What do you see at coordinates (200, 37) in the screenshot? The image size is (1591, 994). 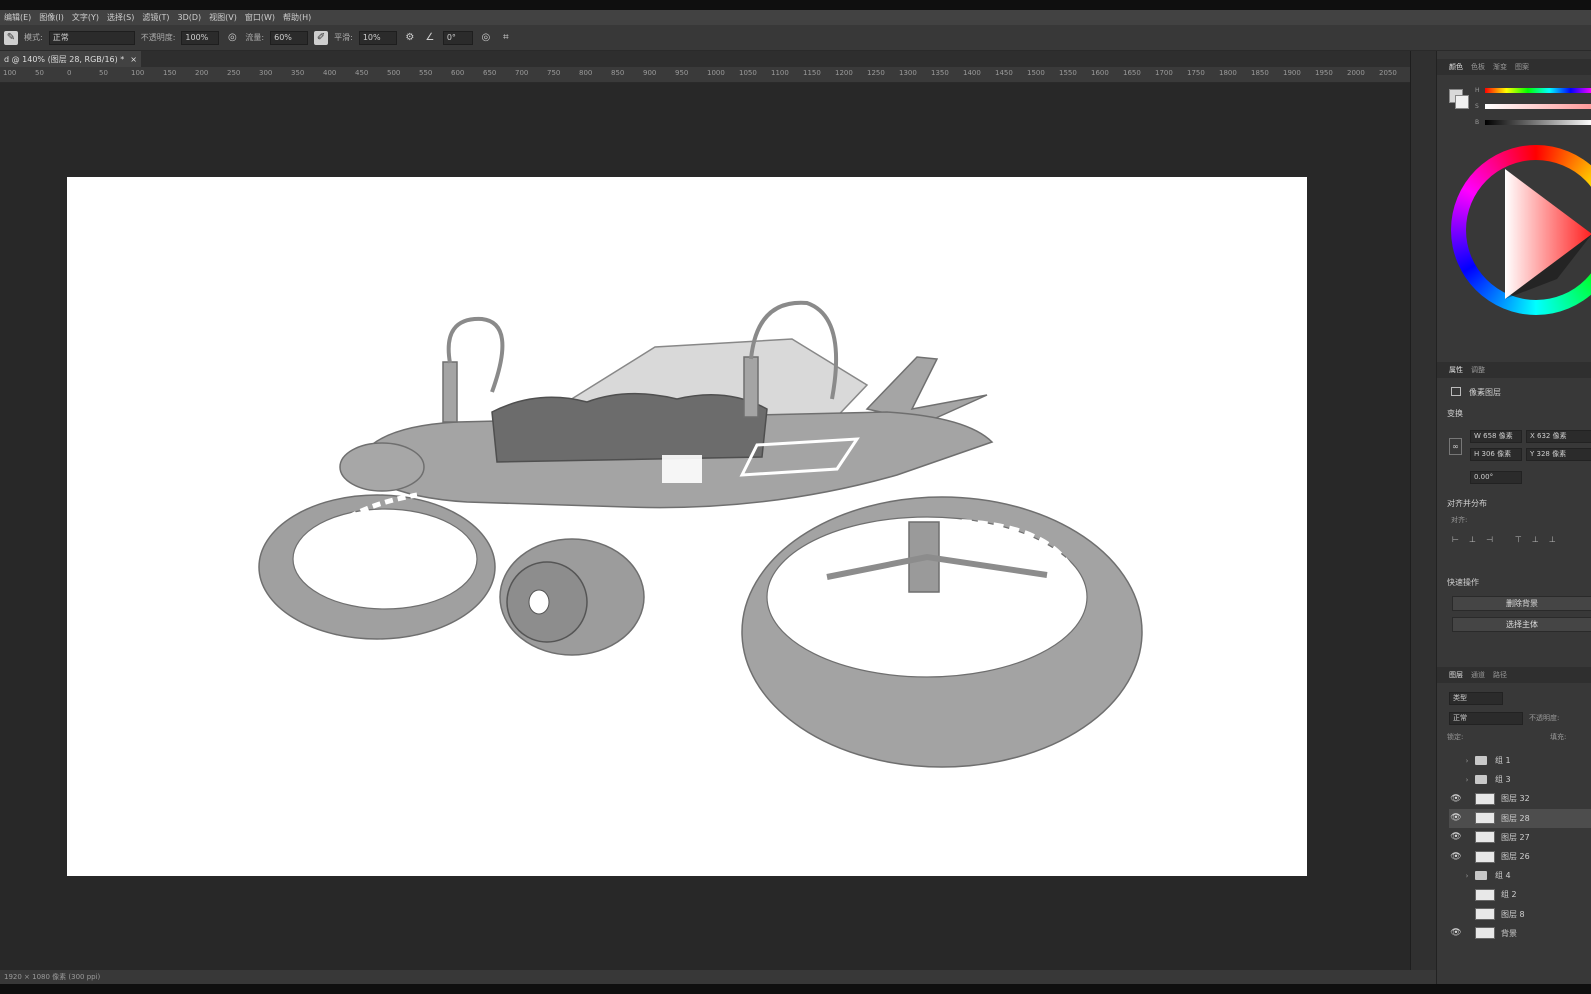 I see `opacity-field: 100%` at bounding box center [200, 37].